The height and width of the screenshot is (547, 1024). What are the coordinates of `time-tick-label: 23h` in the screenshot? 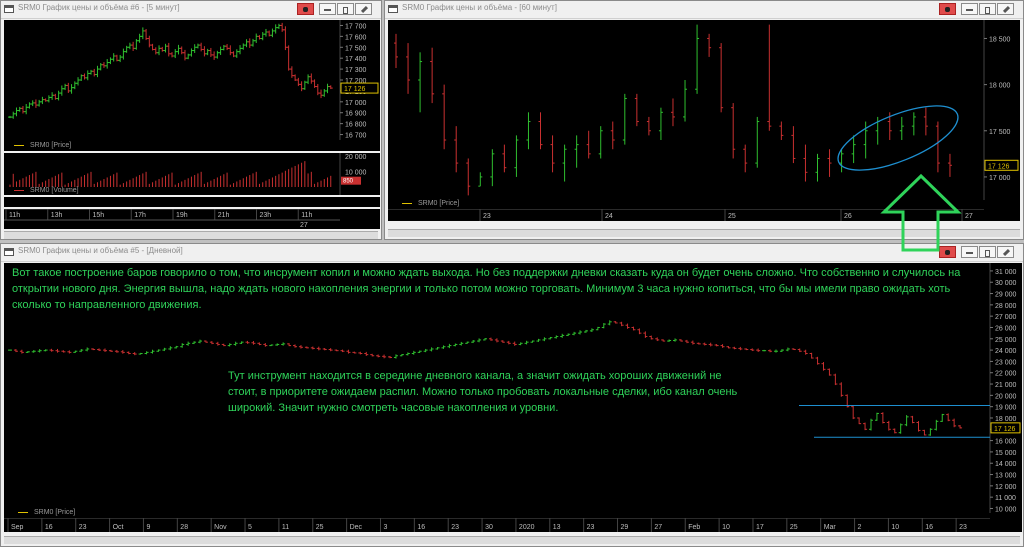 It's located at (266, 215).